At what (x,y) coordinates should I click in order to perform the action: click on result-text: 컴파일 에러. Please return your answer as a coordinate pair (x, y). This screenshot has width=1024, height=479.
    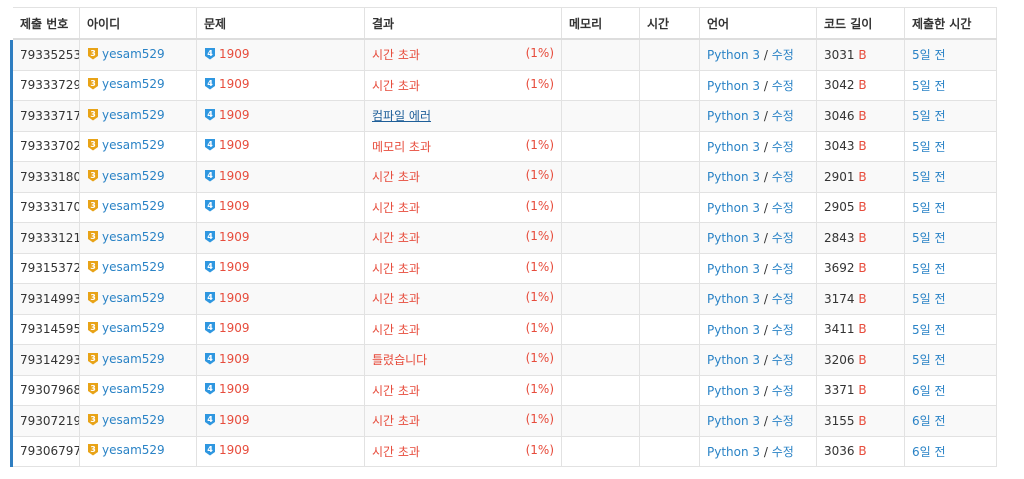
    Looking at the image, I should click on (401, 115).